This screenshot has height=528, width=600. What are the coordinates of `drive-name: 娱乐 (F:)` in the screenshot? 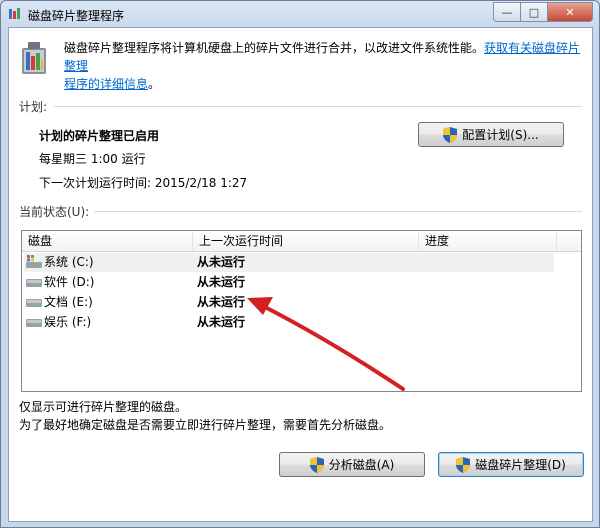 It's located at (68, 322).